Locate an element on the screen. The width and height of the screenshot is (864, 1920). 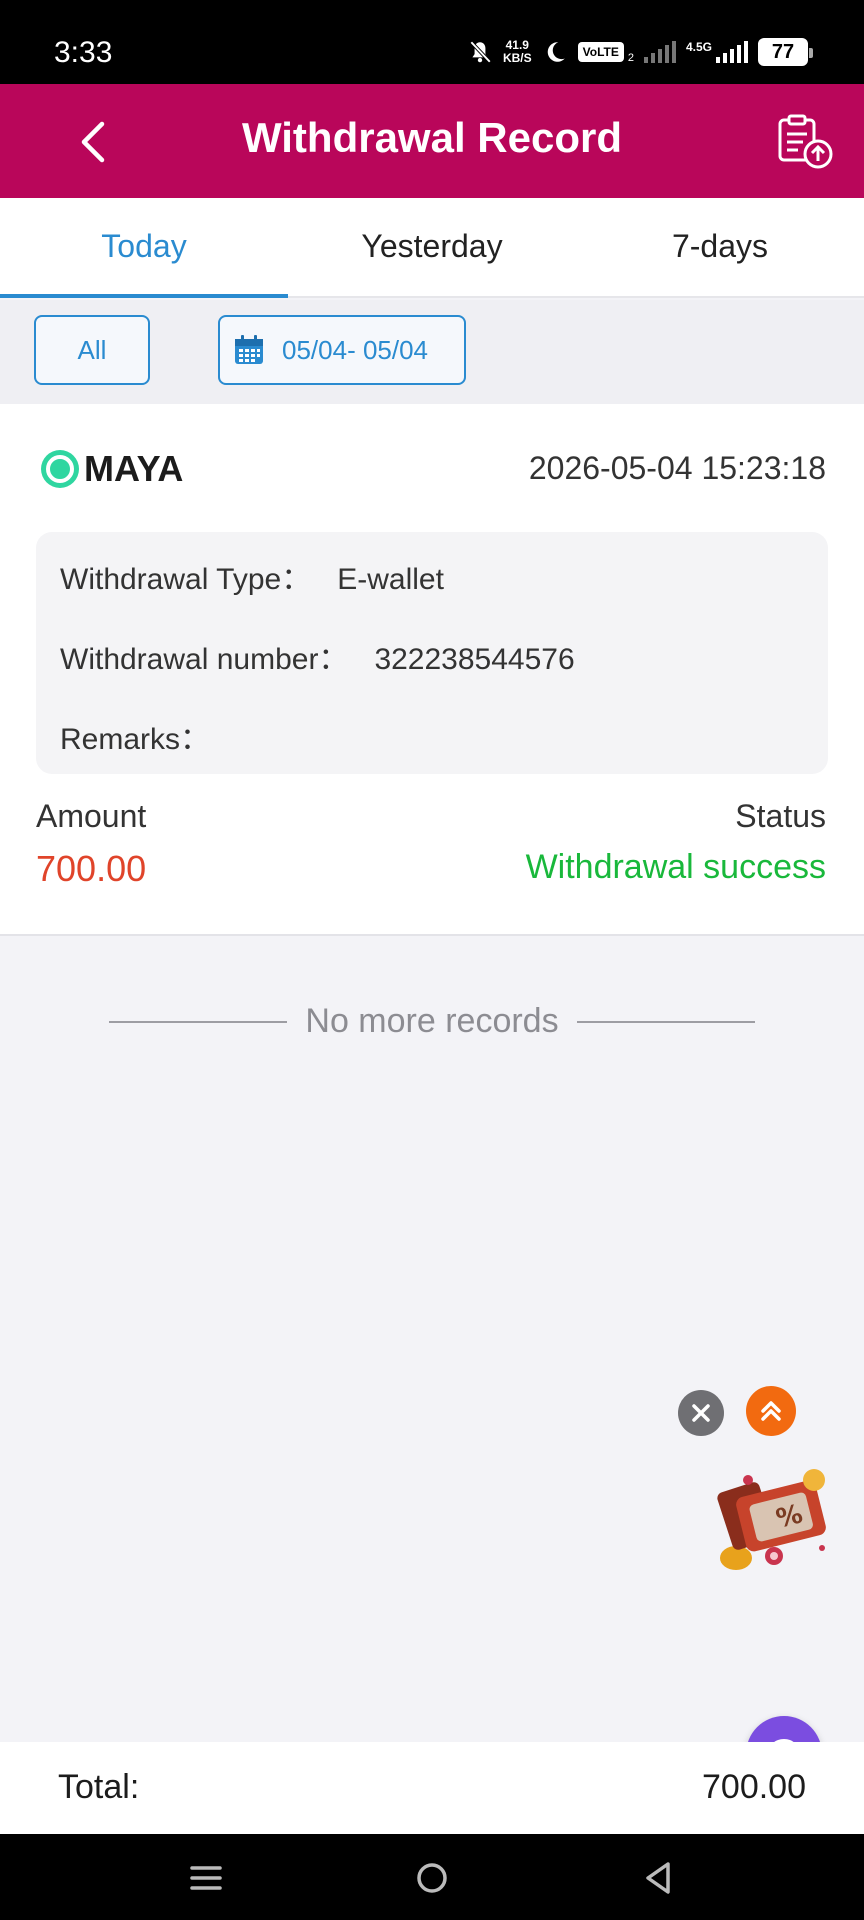
battery-icon: 77 is located at coordinates (785, 52).